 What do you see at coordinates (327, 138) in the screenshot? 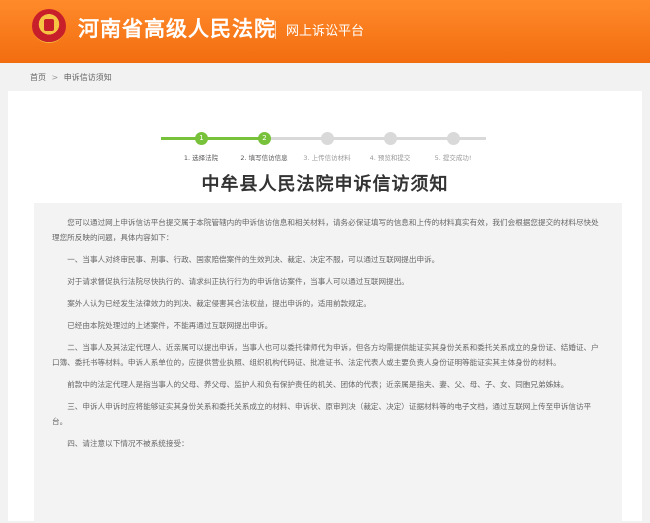
I see `step-dot: 3` at bounding box center [327, 138].